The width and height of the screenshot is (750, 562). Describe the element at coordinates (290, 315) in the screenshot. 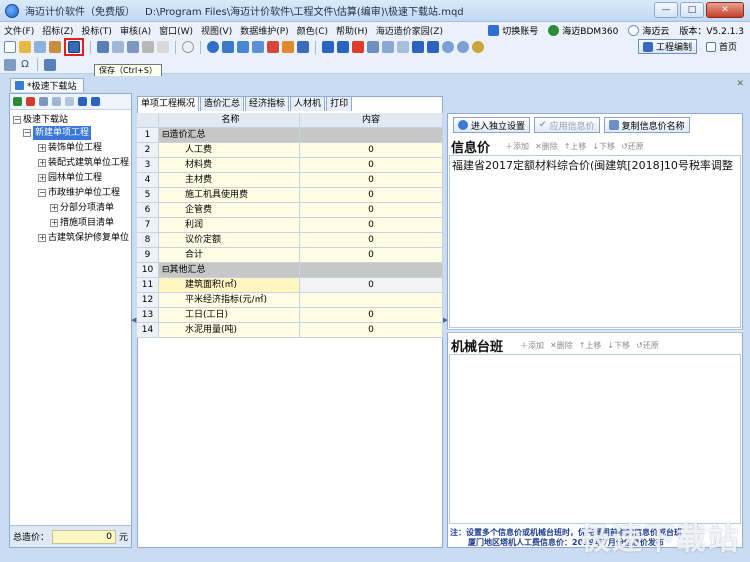

I see `table-row: 13 工日(工日) 0` at that location.